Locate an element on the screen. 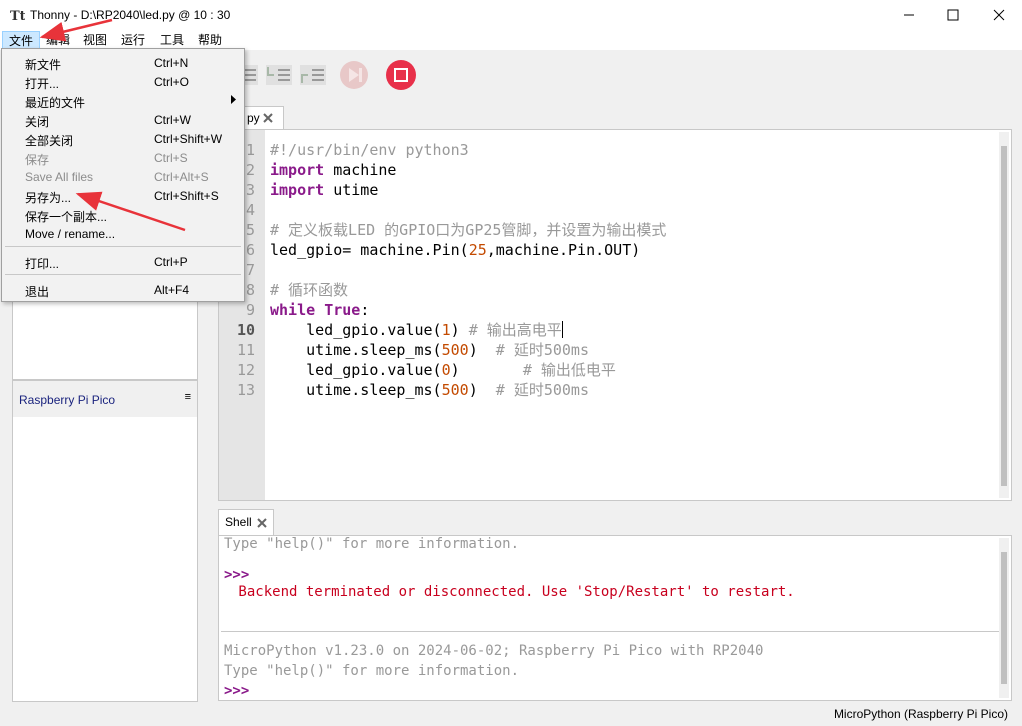 This screenshot has width=1022, height=726. maximize-button is located at coordinates (953, 15).